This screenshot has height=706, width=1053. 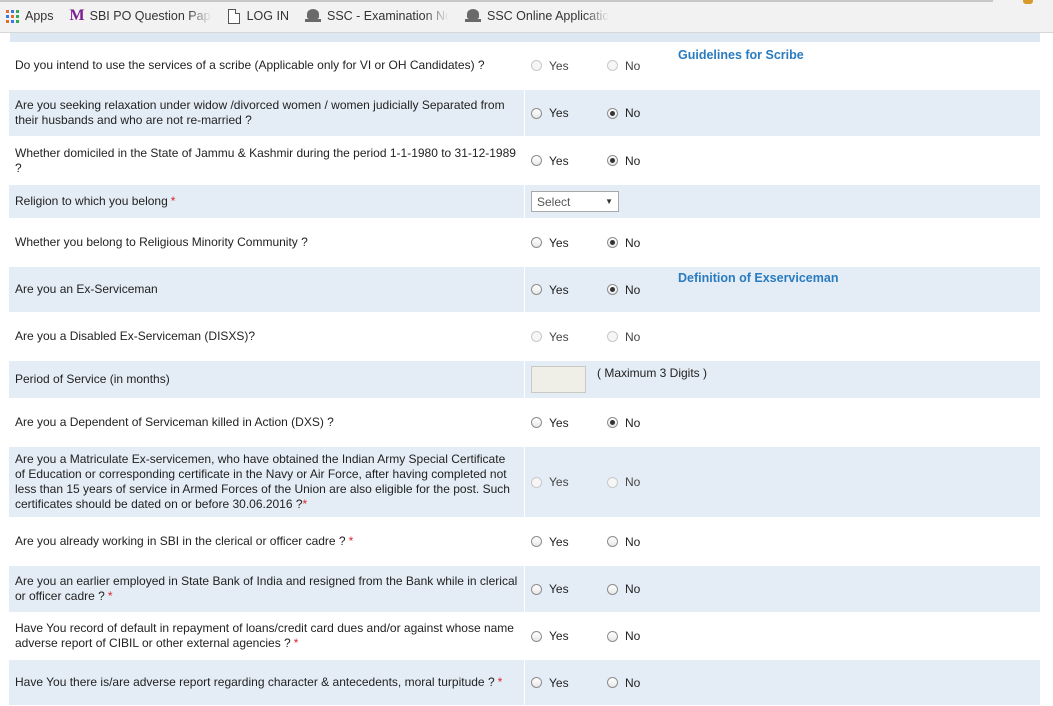 I want to click on widow-no-option: No, so click(x=645, y=113).